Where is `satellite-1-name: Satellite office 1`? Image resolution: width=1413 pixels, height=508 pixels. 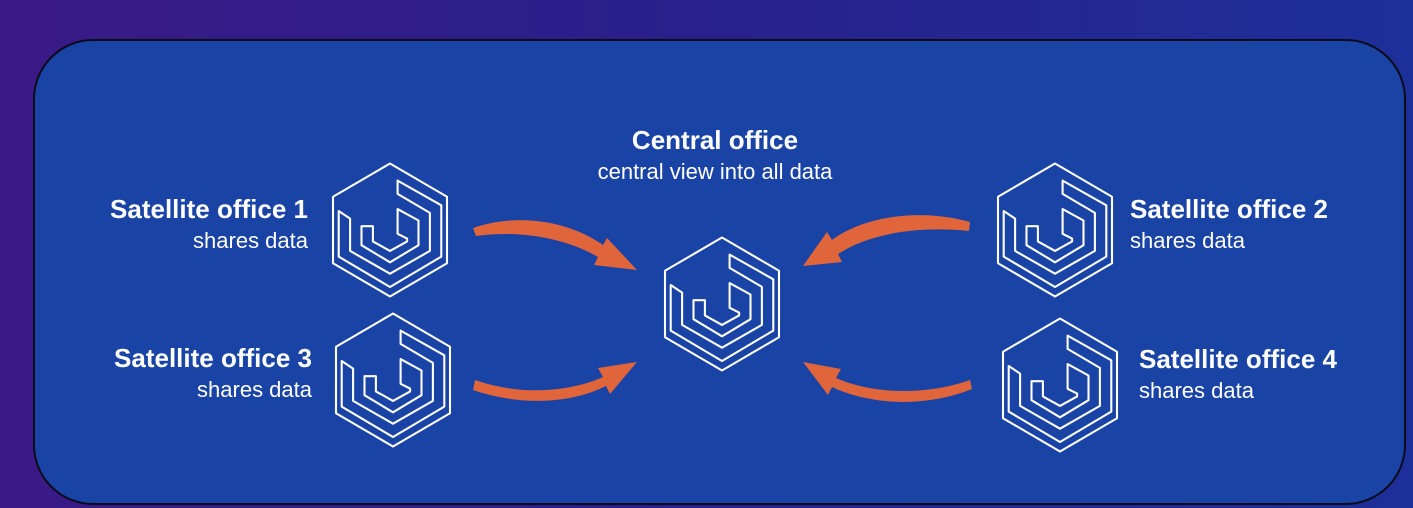
satellite-1-name: Satellite office 1 is located at coordinates (209, 209).